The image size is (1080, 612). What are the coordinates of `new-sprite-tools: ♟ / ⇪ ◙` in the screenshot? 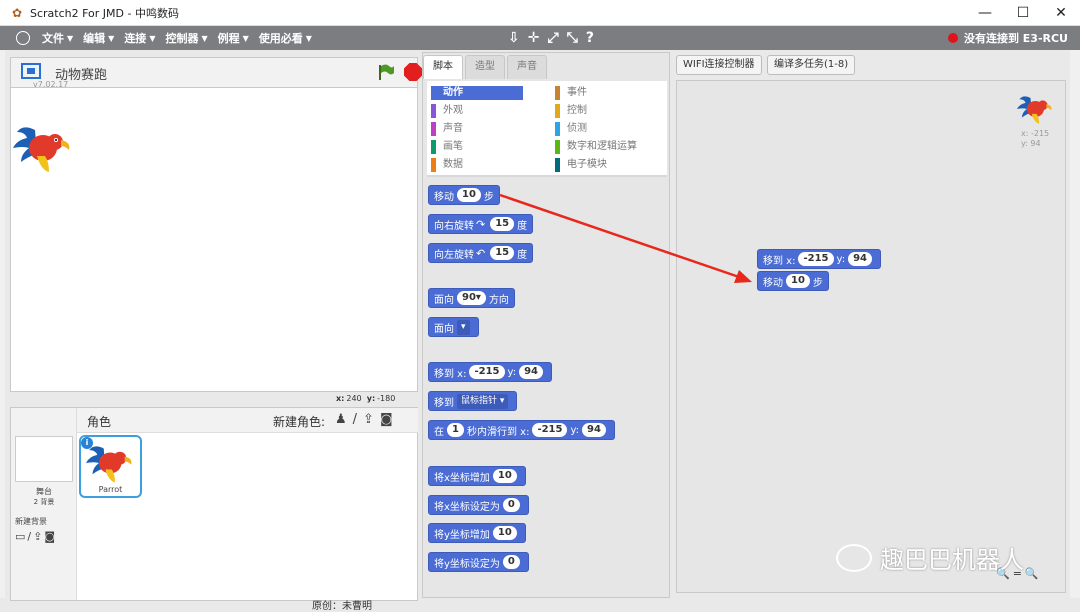 It's located at (364, 419).